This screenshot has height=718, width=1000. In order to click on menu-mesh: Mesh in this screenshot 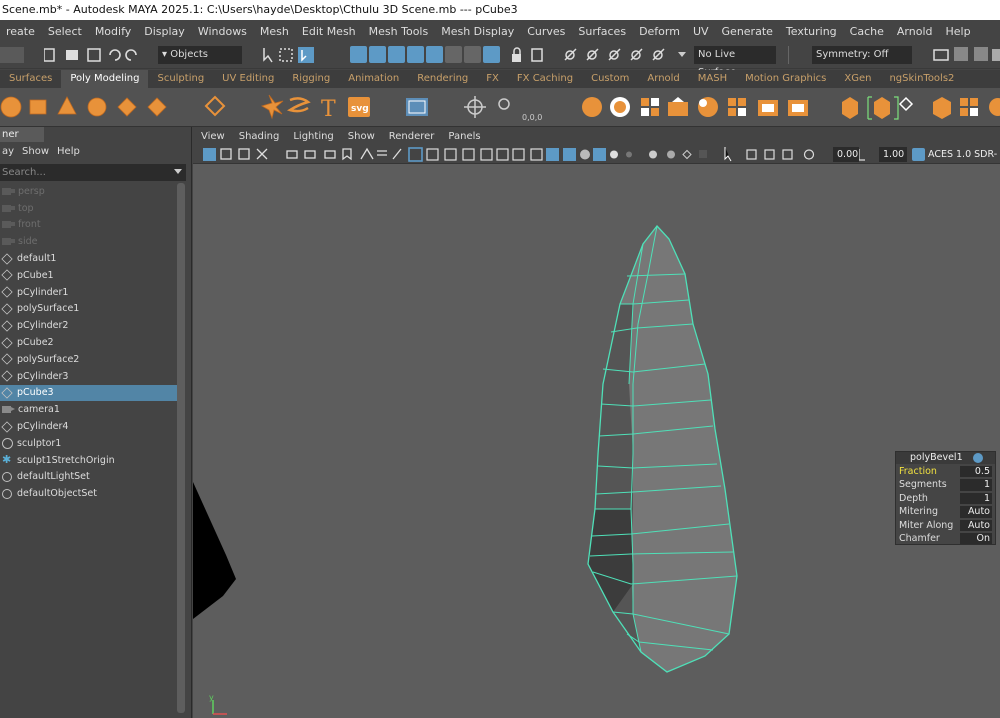, I will do `click(275, 31)`.